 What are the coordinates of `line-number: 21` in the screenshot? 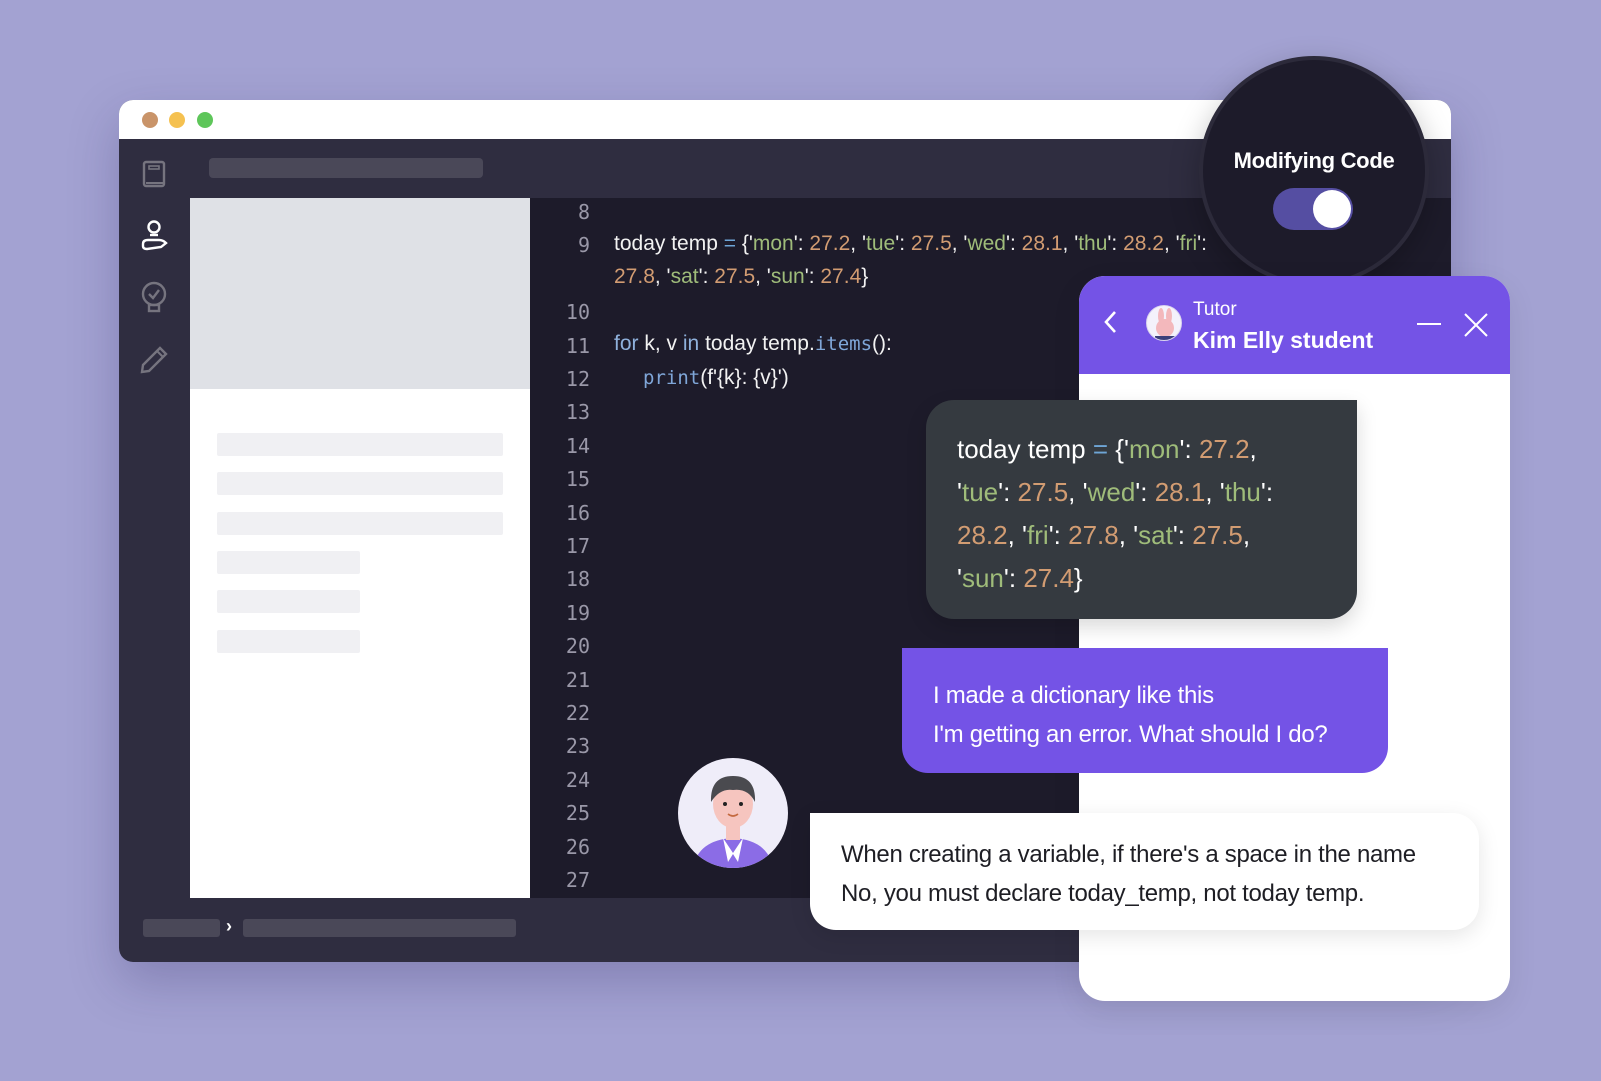 It's located at (577, 679).